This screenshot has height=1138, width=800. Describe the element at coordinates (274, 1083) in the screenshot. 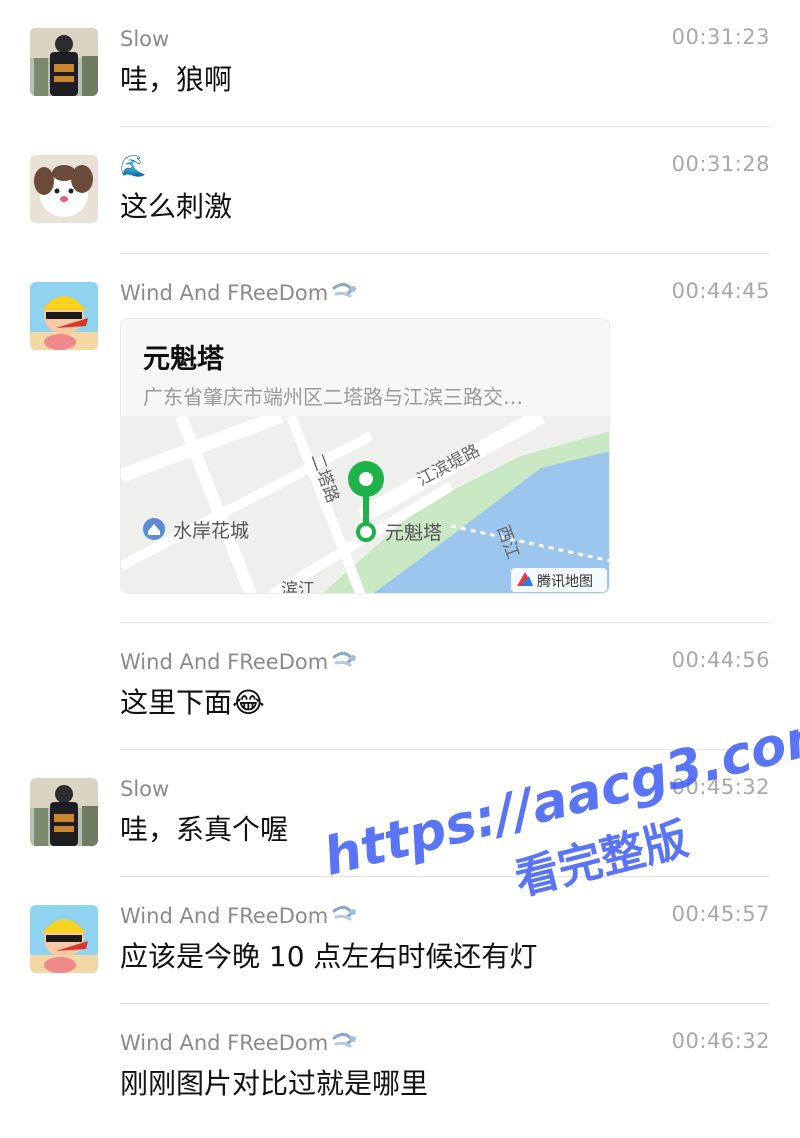

I see `message-text: 刚刚图片对比过就是哪里` at that location.